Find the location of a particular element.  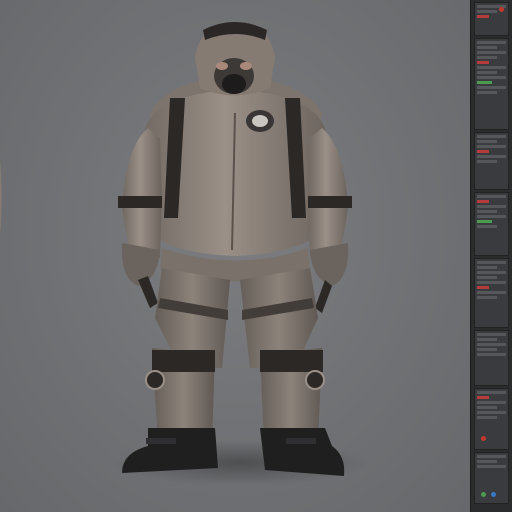

character-left-partial is located at coordinates (17, 240).